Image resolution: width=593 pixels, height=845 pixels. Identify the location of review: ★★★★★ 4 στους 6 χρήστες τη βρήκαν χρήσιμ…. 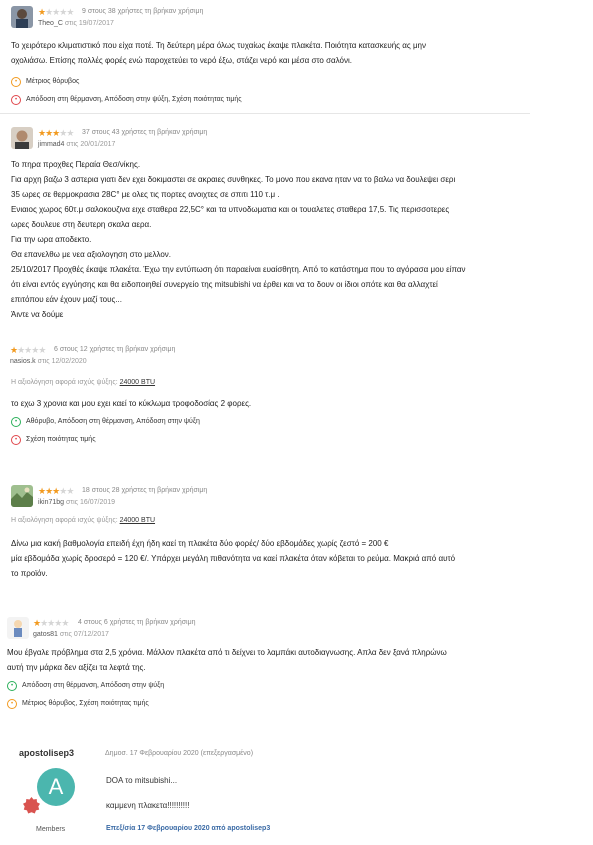
(272, 666).